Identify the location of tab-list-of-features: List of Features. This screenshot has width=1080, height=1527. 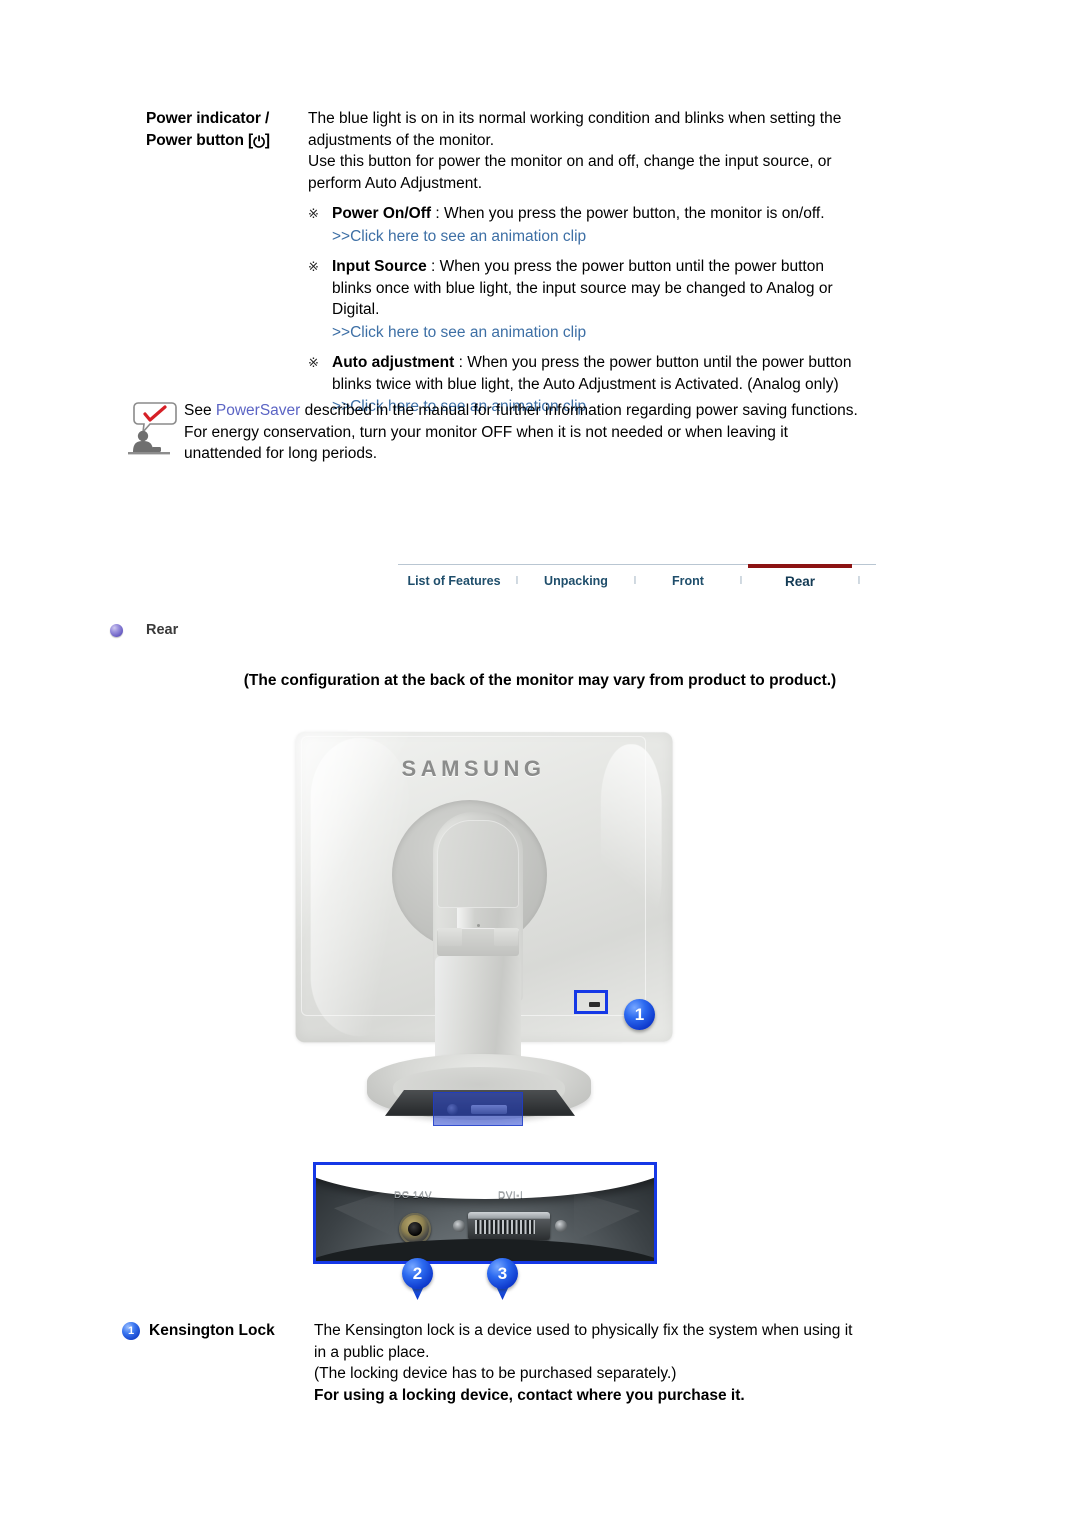
(454, 576).